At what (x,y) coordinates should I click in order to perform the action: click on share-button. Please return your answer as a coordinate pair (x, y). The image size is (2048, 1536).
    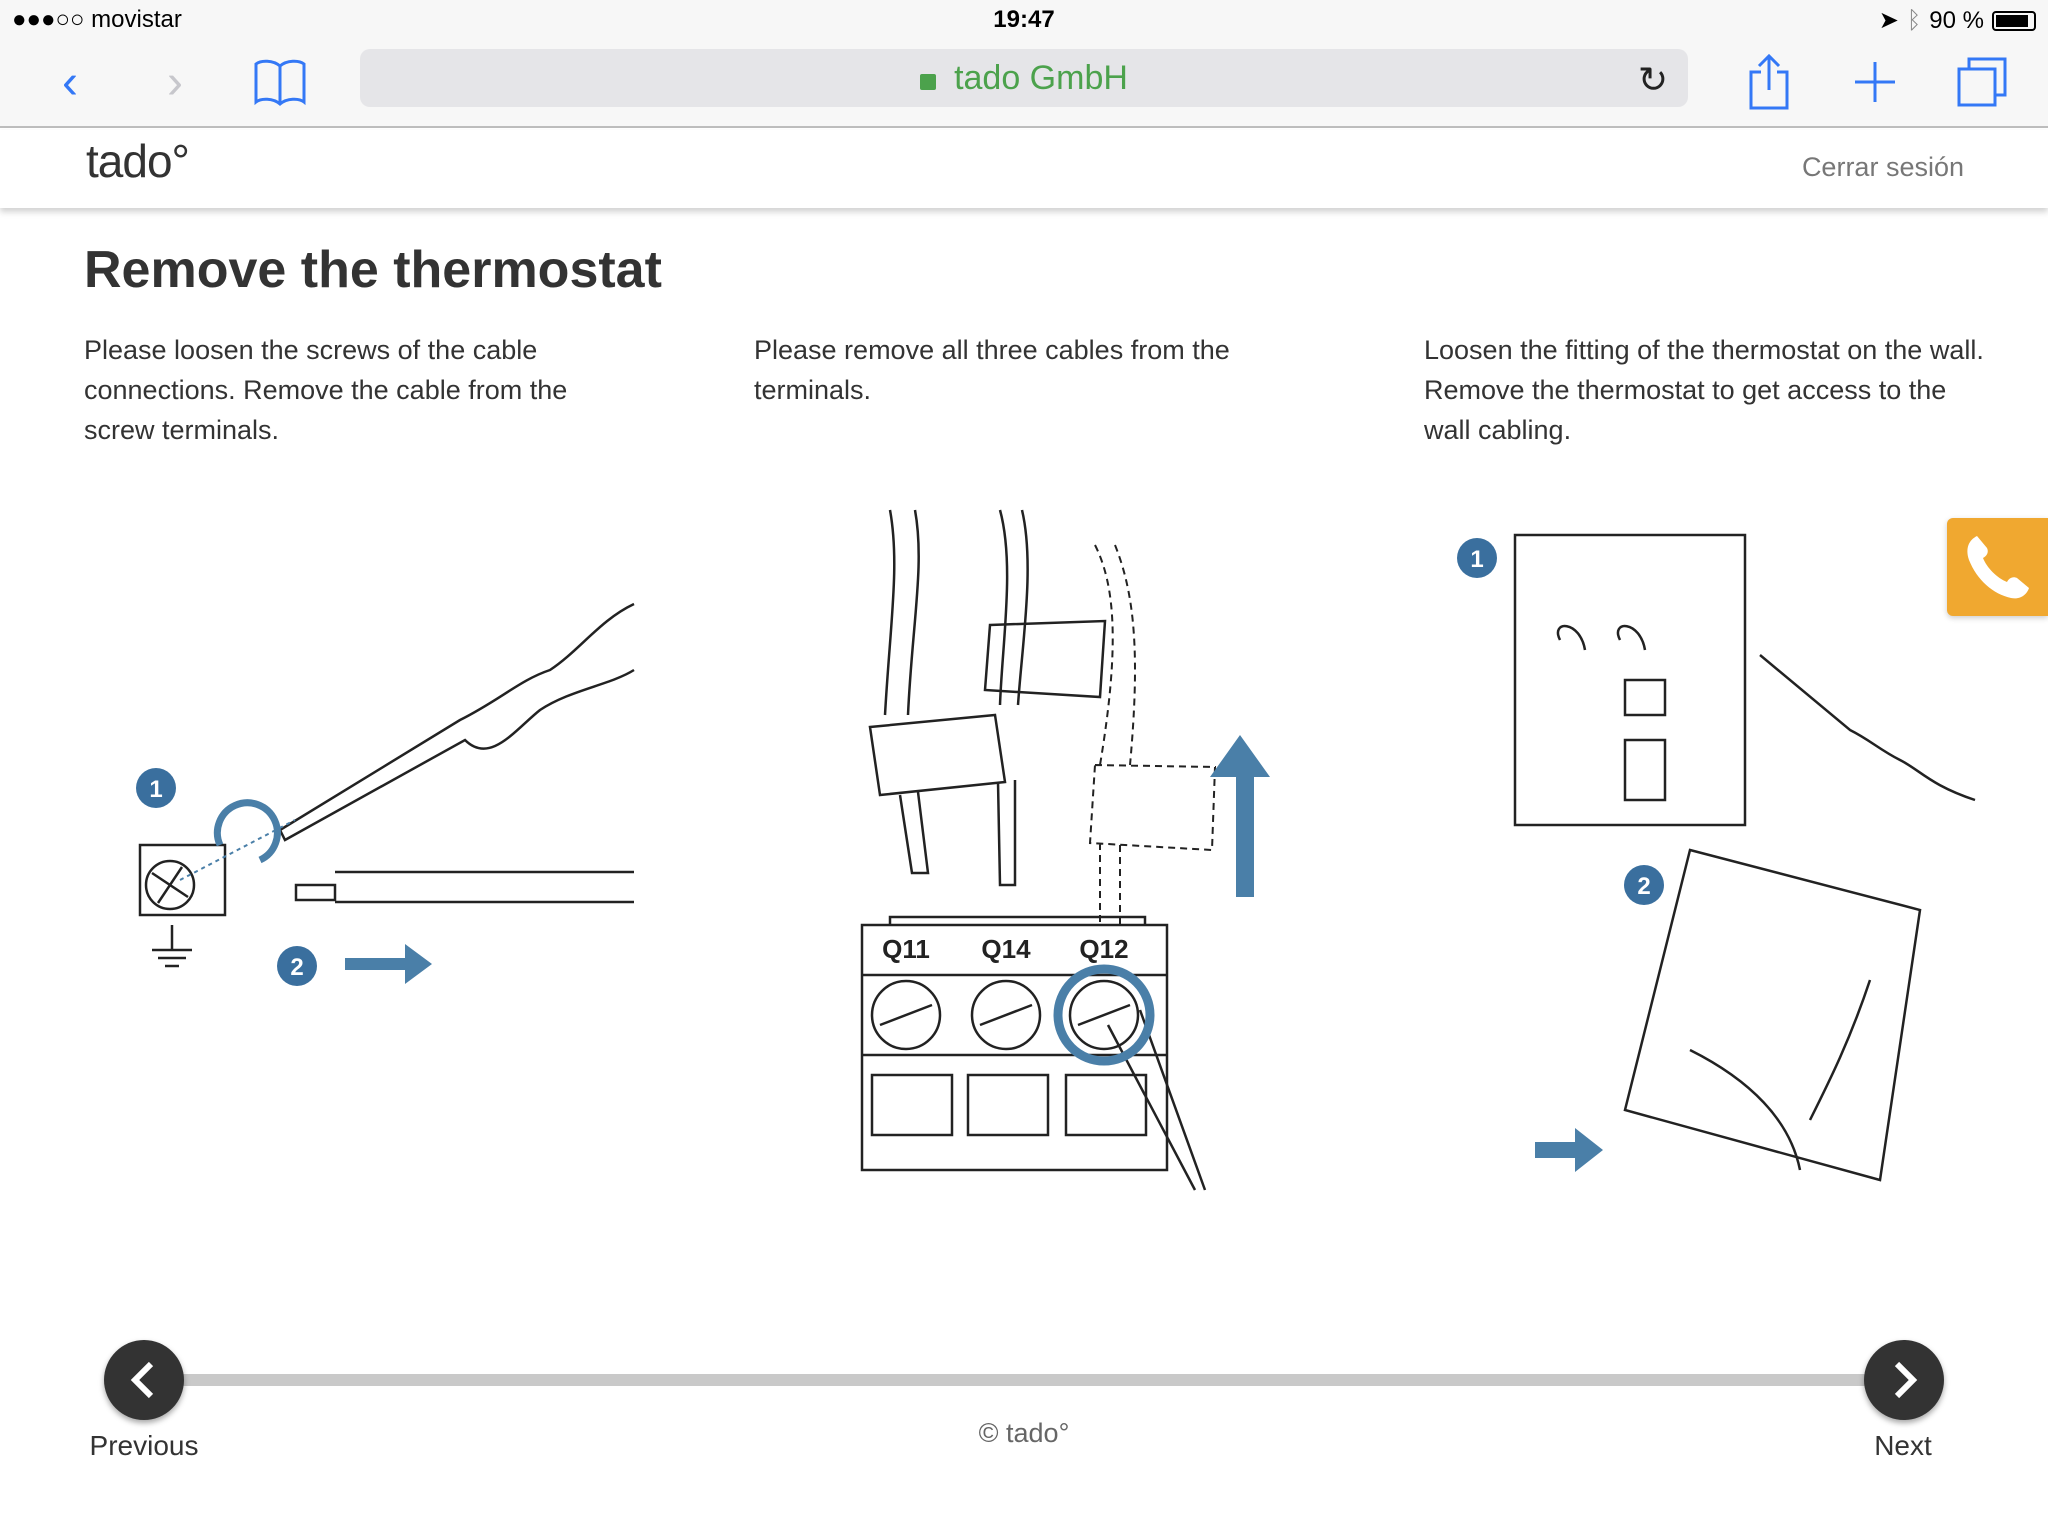
    Looking at the image, I should click on (1769, 82).